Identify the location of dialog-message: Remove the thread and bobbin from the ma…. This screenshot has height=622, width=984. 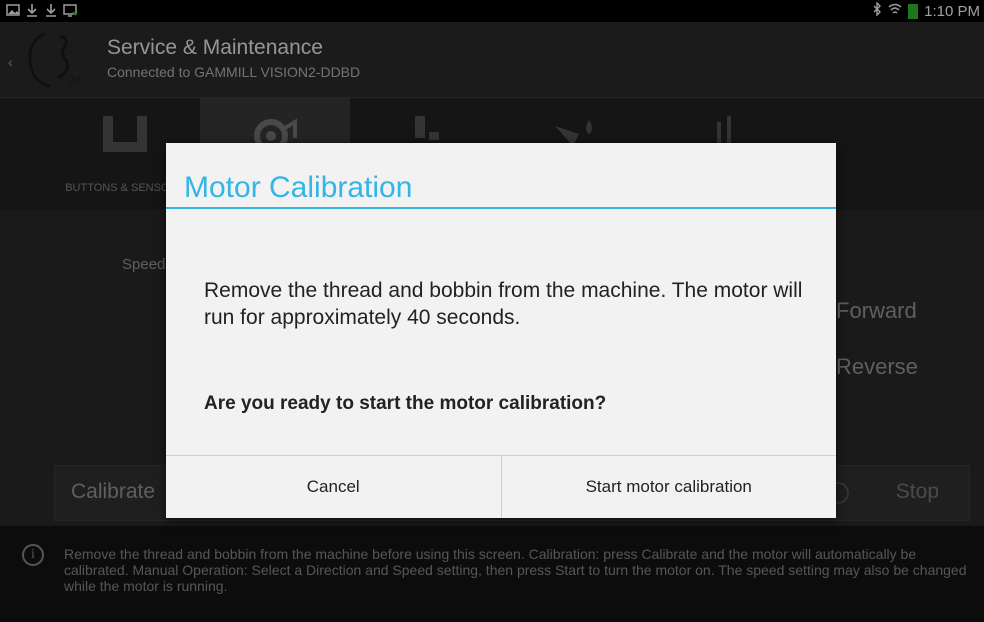
(503, 304).